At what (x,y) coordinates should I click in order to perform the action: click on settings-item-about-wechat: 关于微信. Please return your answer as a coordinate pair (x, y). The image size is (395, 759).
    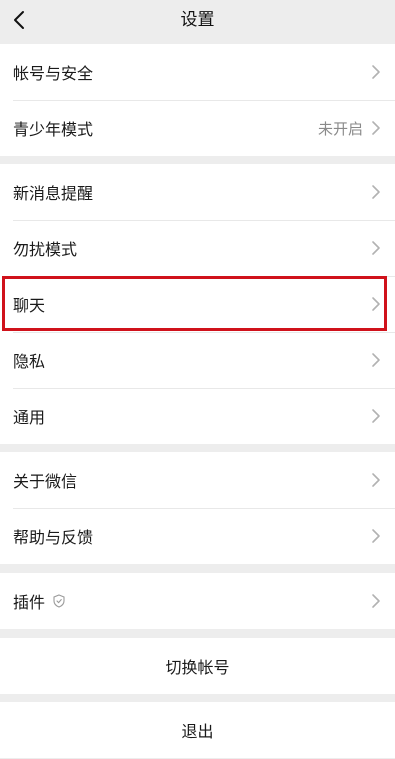
    Looking at the image, I should click on (197, 480).